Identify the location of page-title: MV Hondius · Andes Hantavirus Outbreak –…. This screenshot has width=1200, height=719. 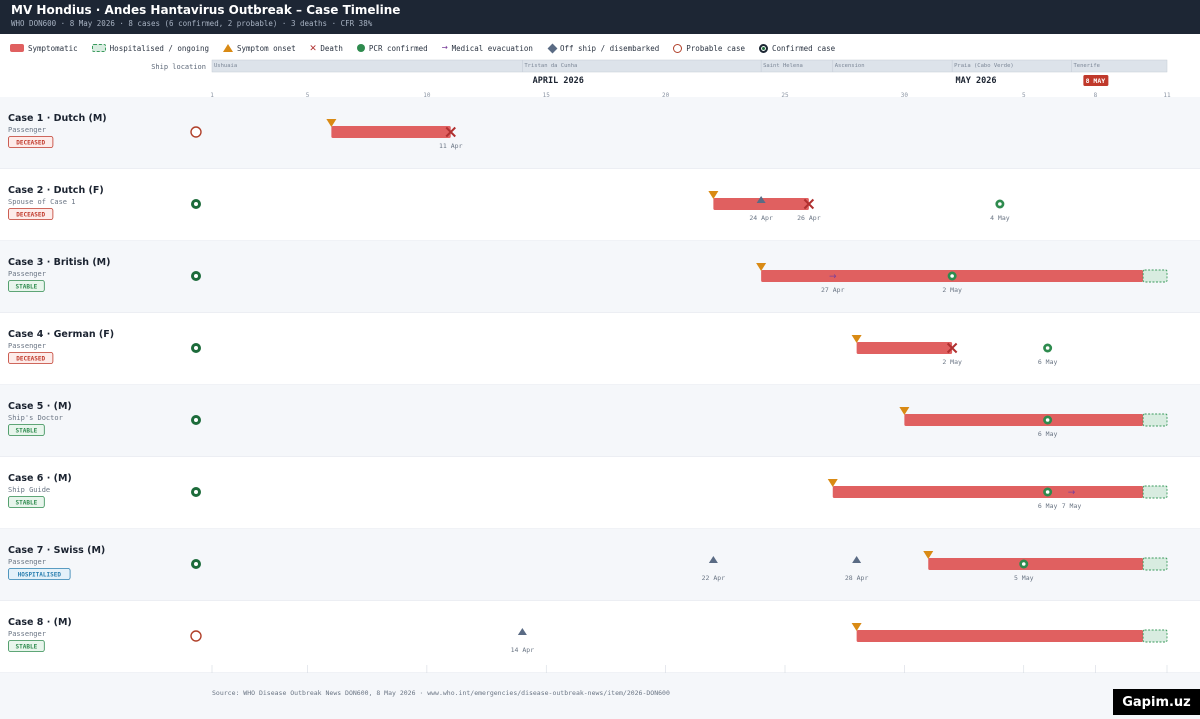
(206, 10).